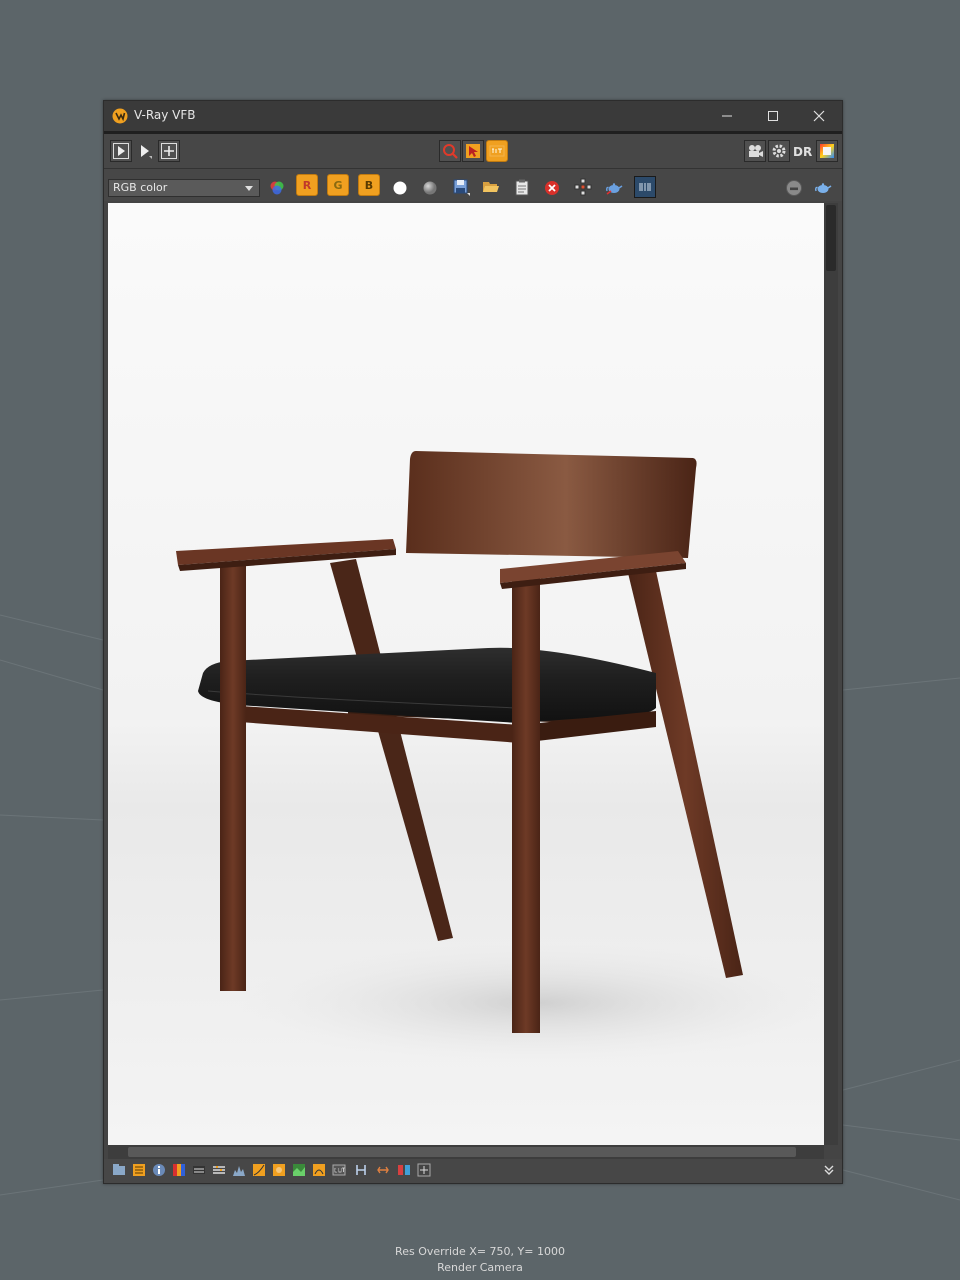 The image size is (960, 1280). I want to click on bottom-toolbar, so click(473, 1171).